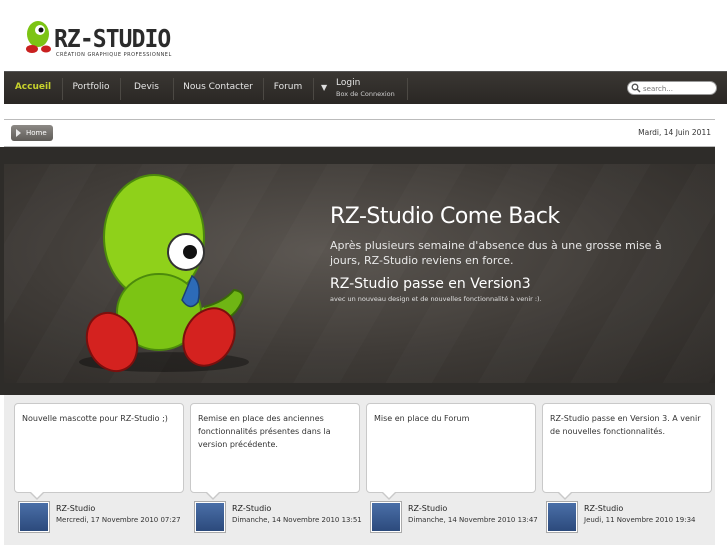 The height and width of the screenshot is (545, 727). I want to click on banner-subtitle: RZ-Studio passe en Version3, so click(430, 284).